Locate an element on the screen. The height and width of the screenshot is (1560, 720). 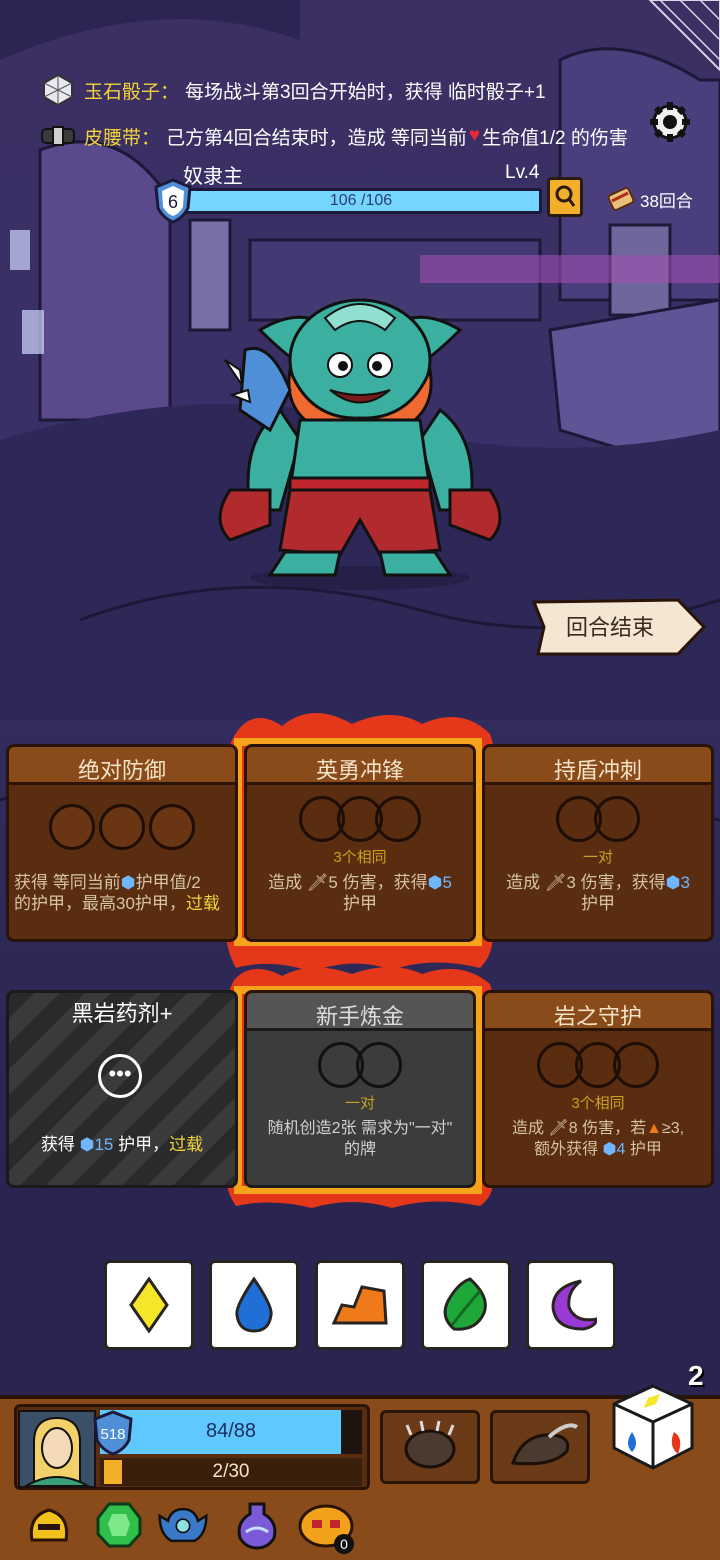
card-novice-alchemy: 新手炼金 一对 随机创造2张 需求为"一对" 的牌 is located at coordinates (360, 1090).